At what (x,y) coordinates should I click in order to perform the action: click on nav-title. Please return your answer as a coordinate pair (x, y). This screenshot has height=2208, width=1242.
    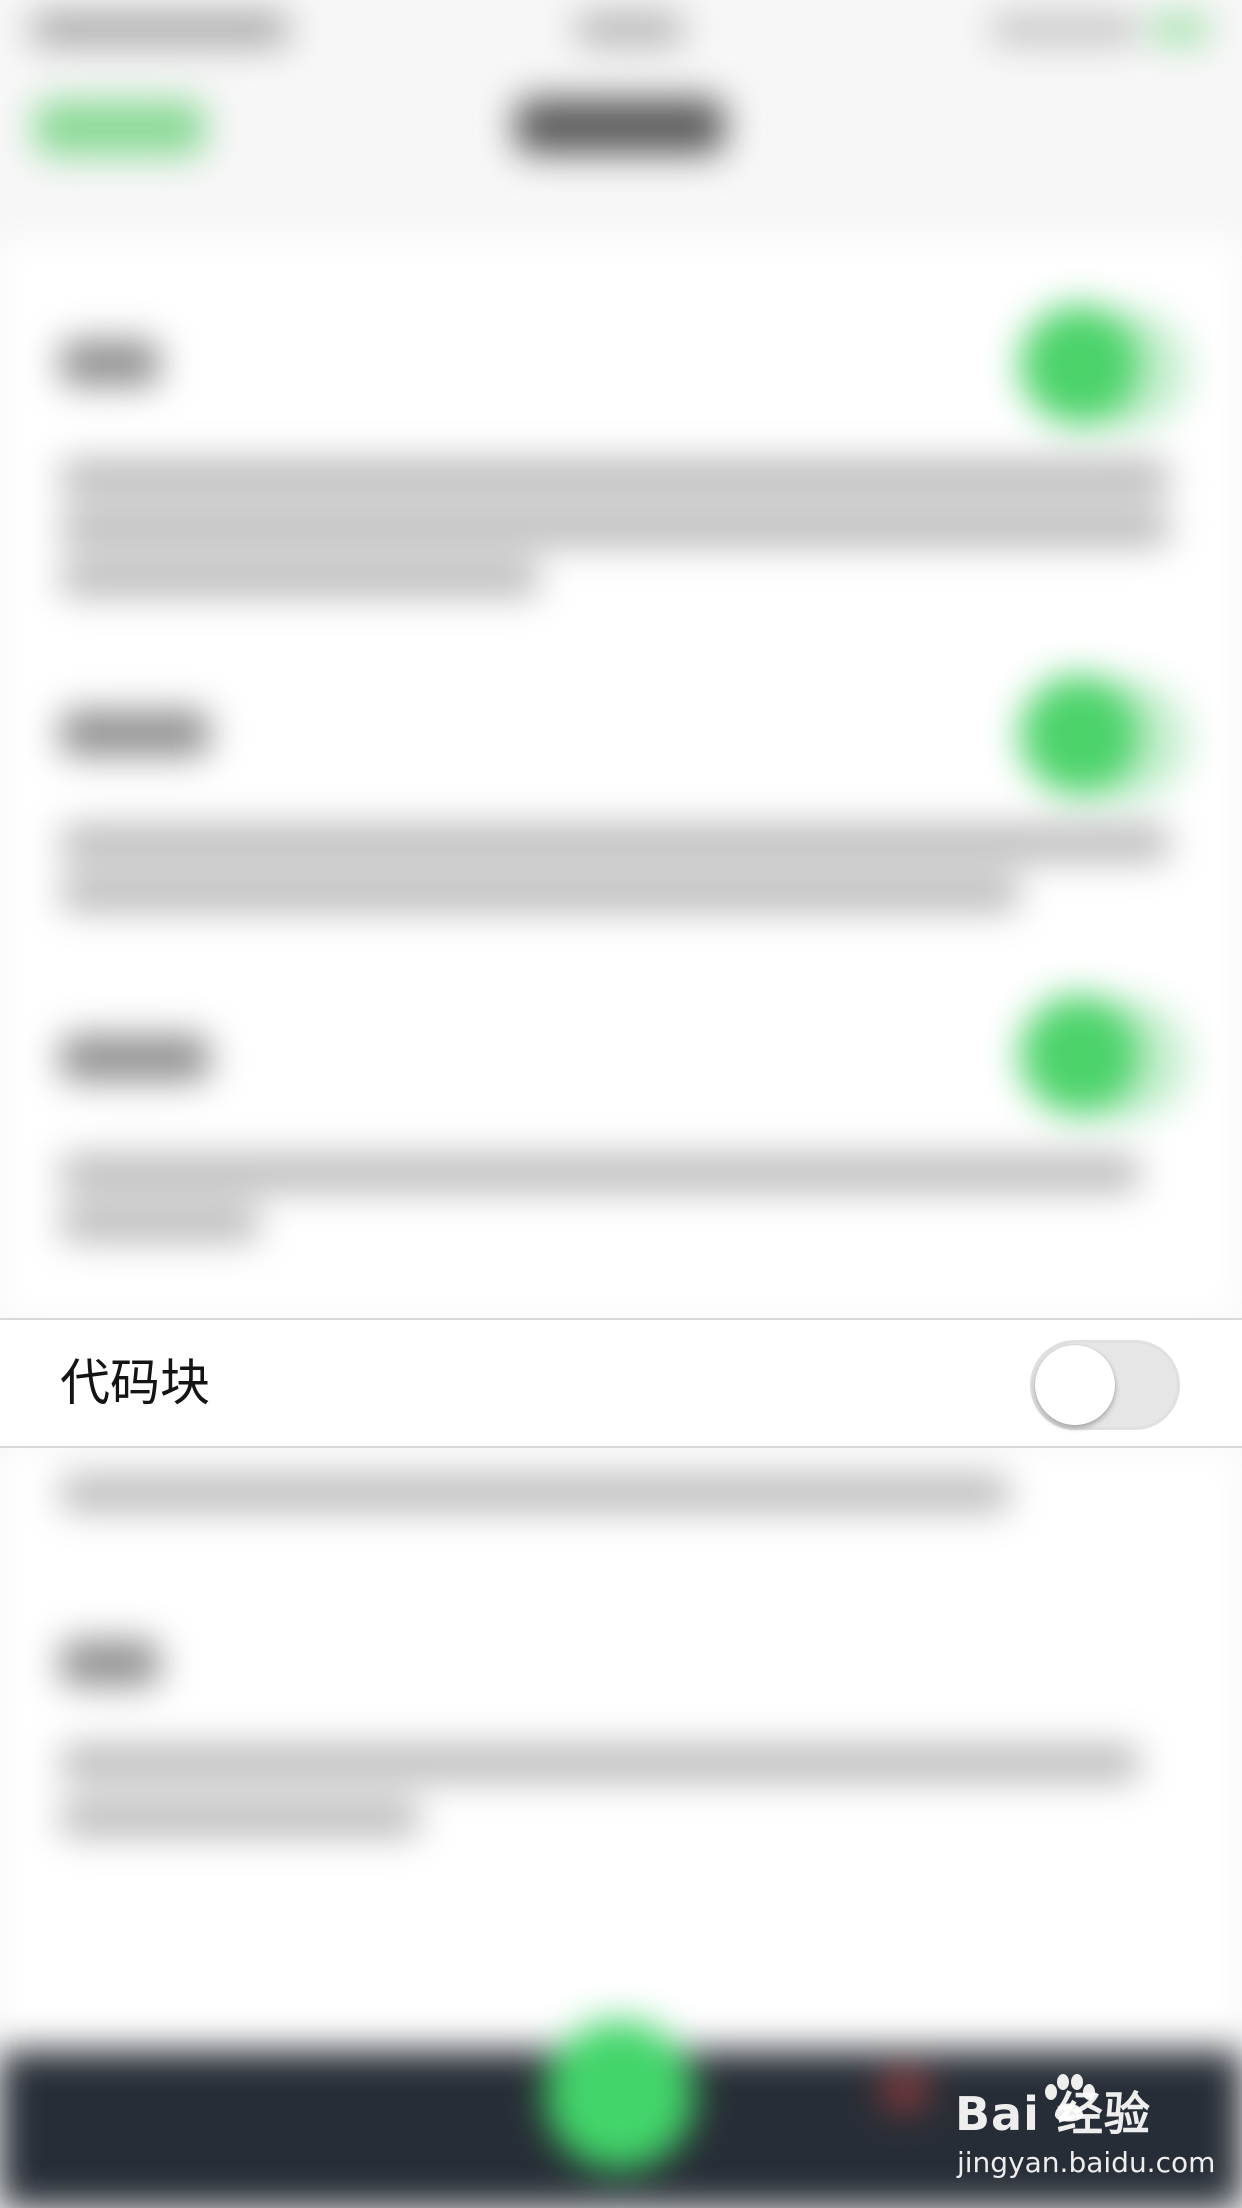
    Looking at the image, I should click on (620, 126).